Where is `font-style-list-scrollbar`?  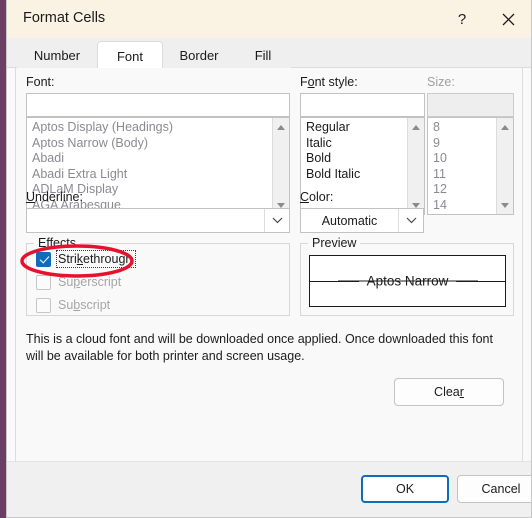
font-style-list-scrollbar is located at coordinates (415, 166).